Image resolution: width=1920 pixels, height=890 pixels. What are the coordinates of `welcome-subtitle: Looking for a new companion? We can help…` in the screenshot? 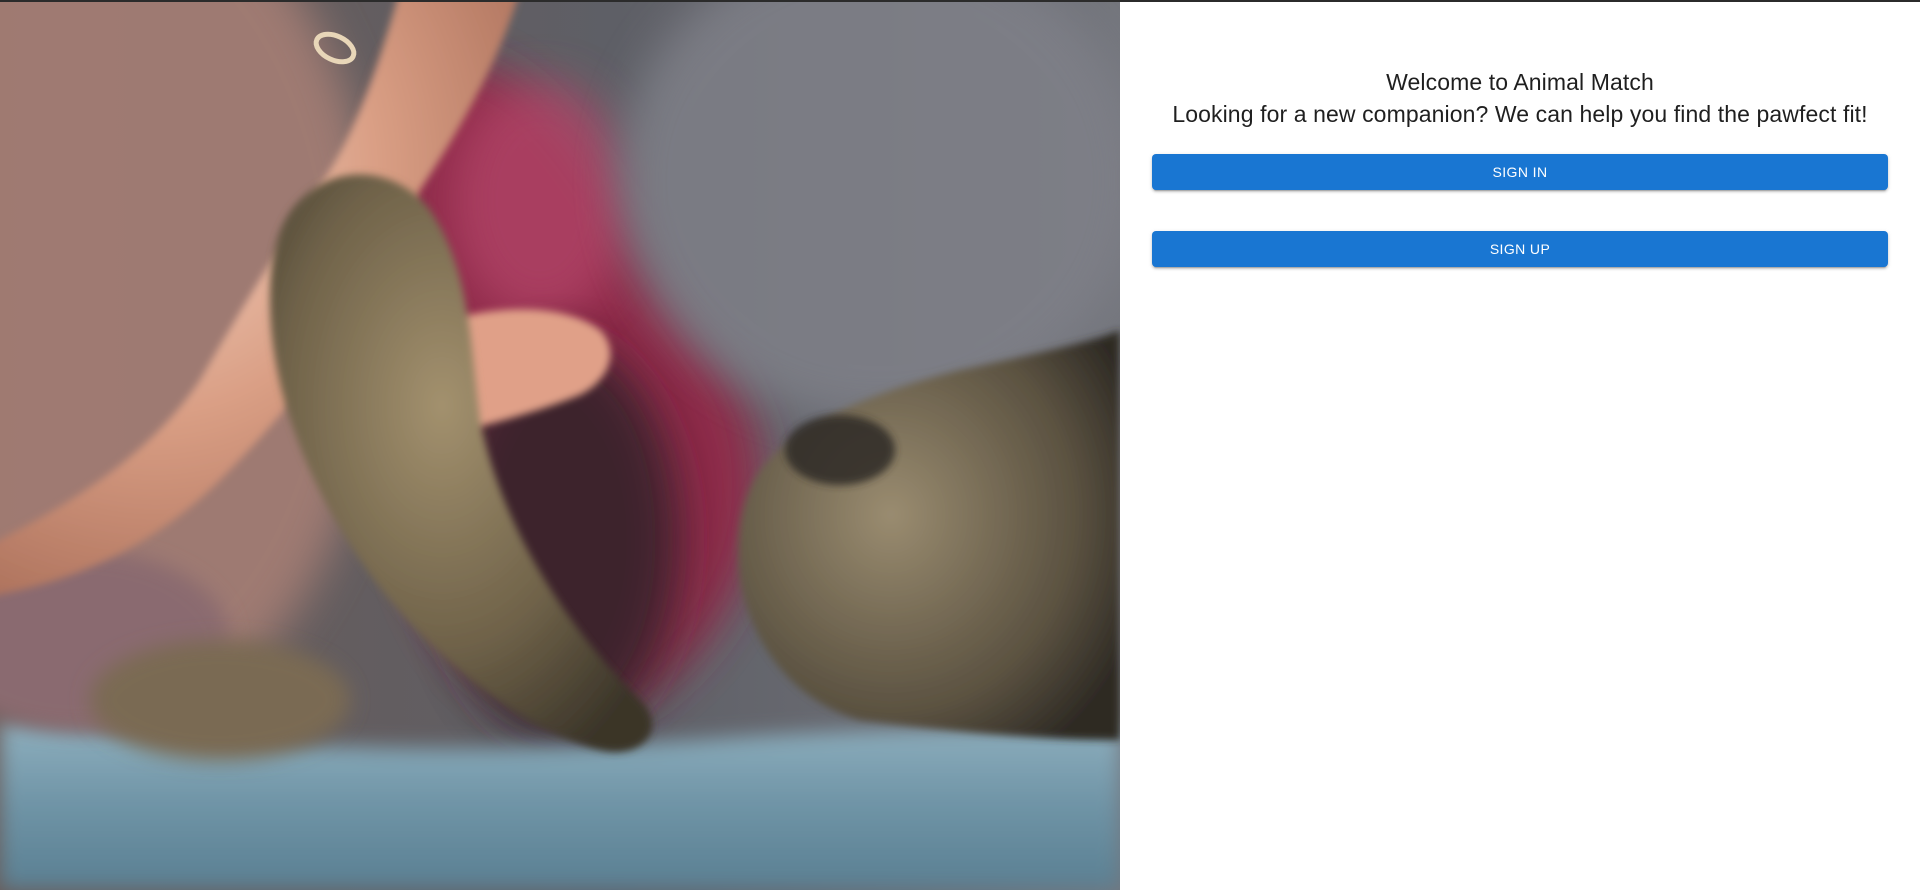 It's located at (1520, 114).